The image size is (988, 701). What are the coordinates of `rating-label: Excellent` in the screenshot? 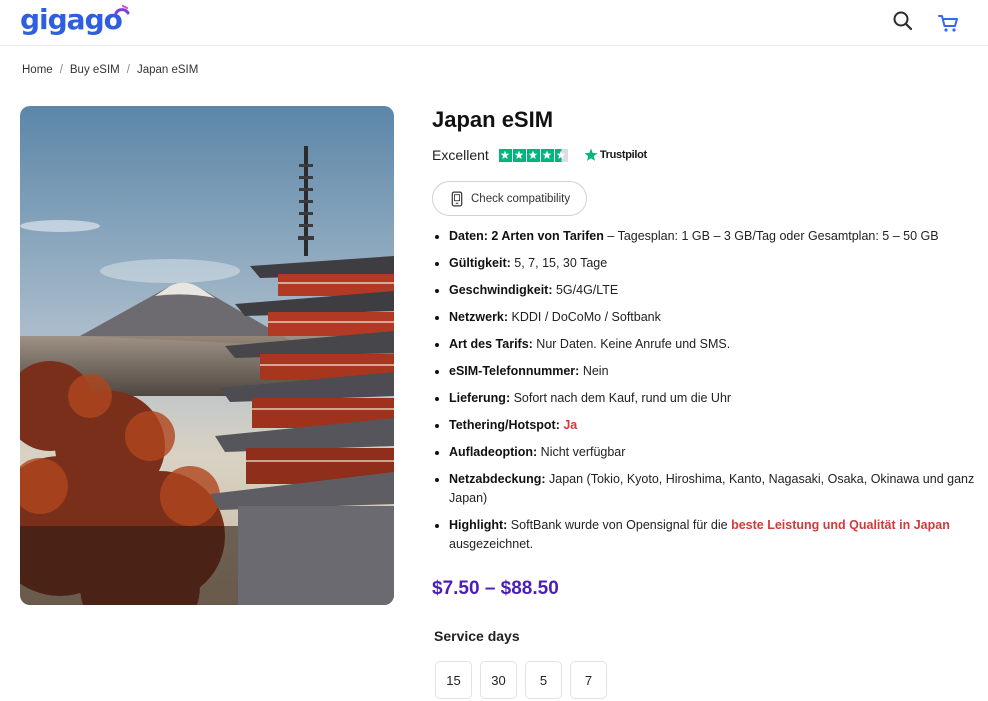 It's located at (460, 155).